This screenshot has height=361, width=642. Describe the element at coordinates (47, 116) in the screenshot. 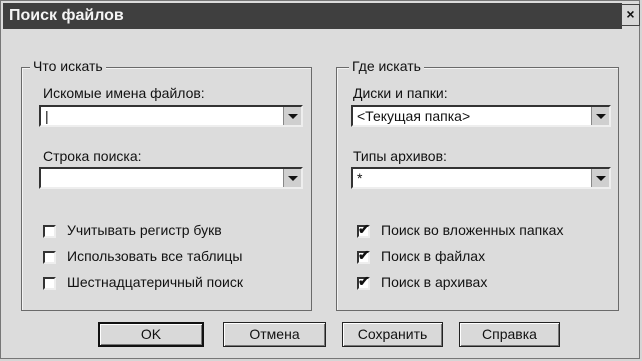

I see `file-names-value: |` at that location.